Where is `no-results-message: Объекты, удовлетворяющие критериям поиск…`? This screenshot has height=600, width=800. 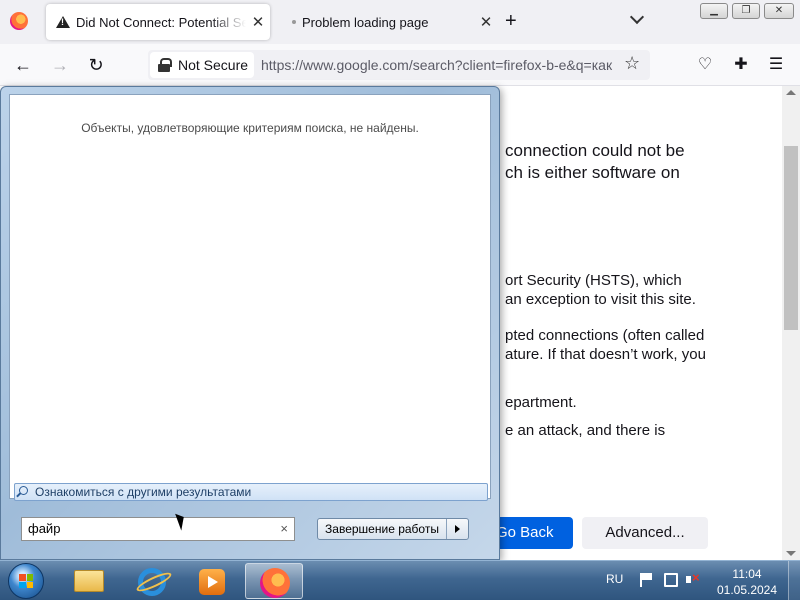 no-results-message: Объекты, удовлетворяющие критериям поиск… is located at coordinates (250, 128).